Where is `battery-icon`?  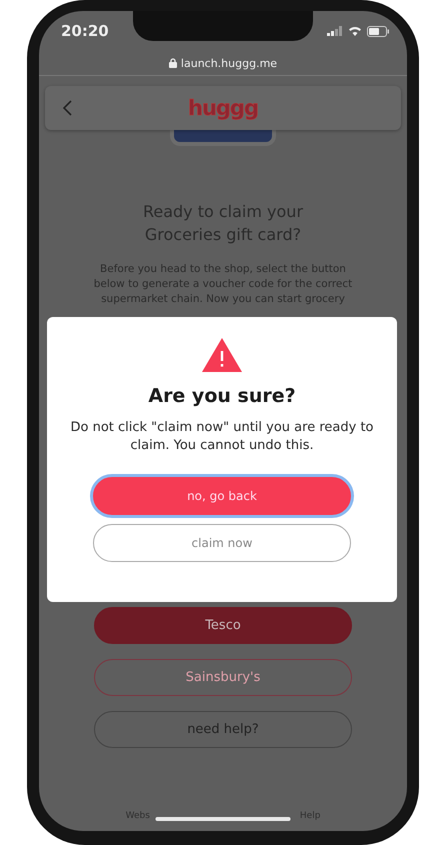 battery-icon is located at coordinates (378, 31).